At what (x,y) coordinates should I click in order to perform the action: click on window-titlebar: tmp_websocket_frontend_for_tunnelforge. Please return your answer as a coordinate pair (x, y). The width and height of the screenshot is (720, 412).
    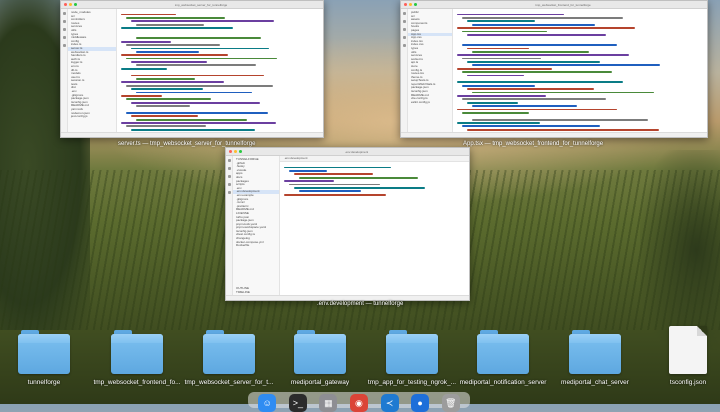
    Looking at the image, I should click on (554, 5).